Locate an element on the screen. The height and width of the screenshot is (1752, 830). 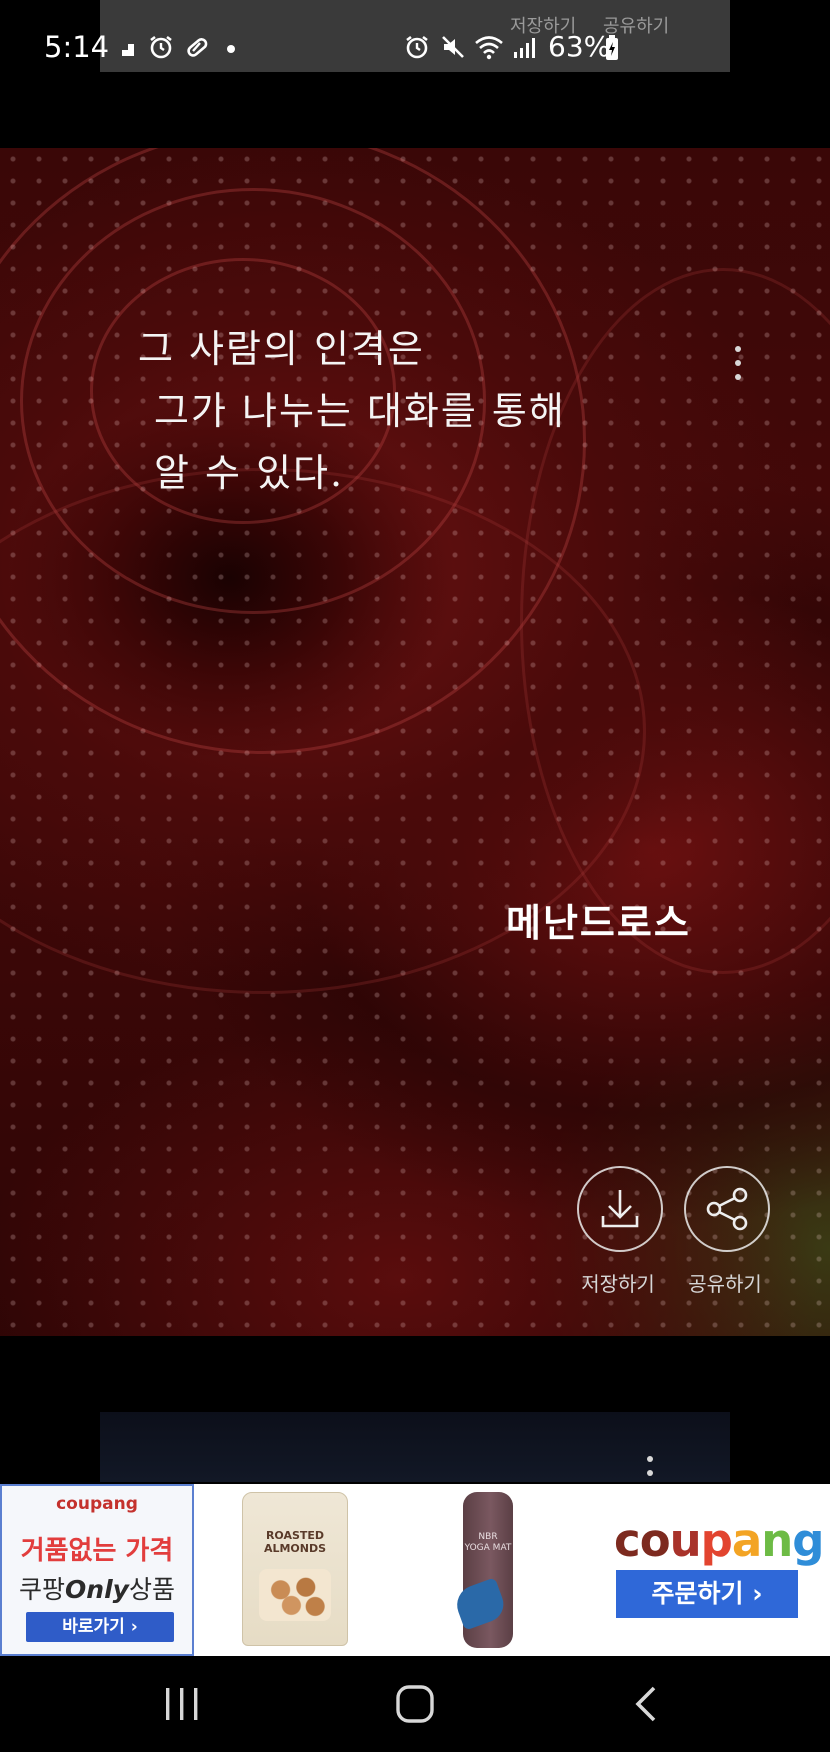
quote-text: 그 사람의 인격은 그가 나누는 대화를 통해 알 수 있다. is located at coordinates (352, 411).